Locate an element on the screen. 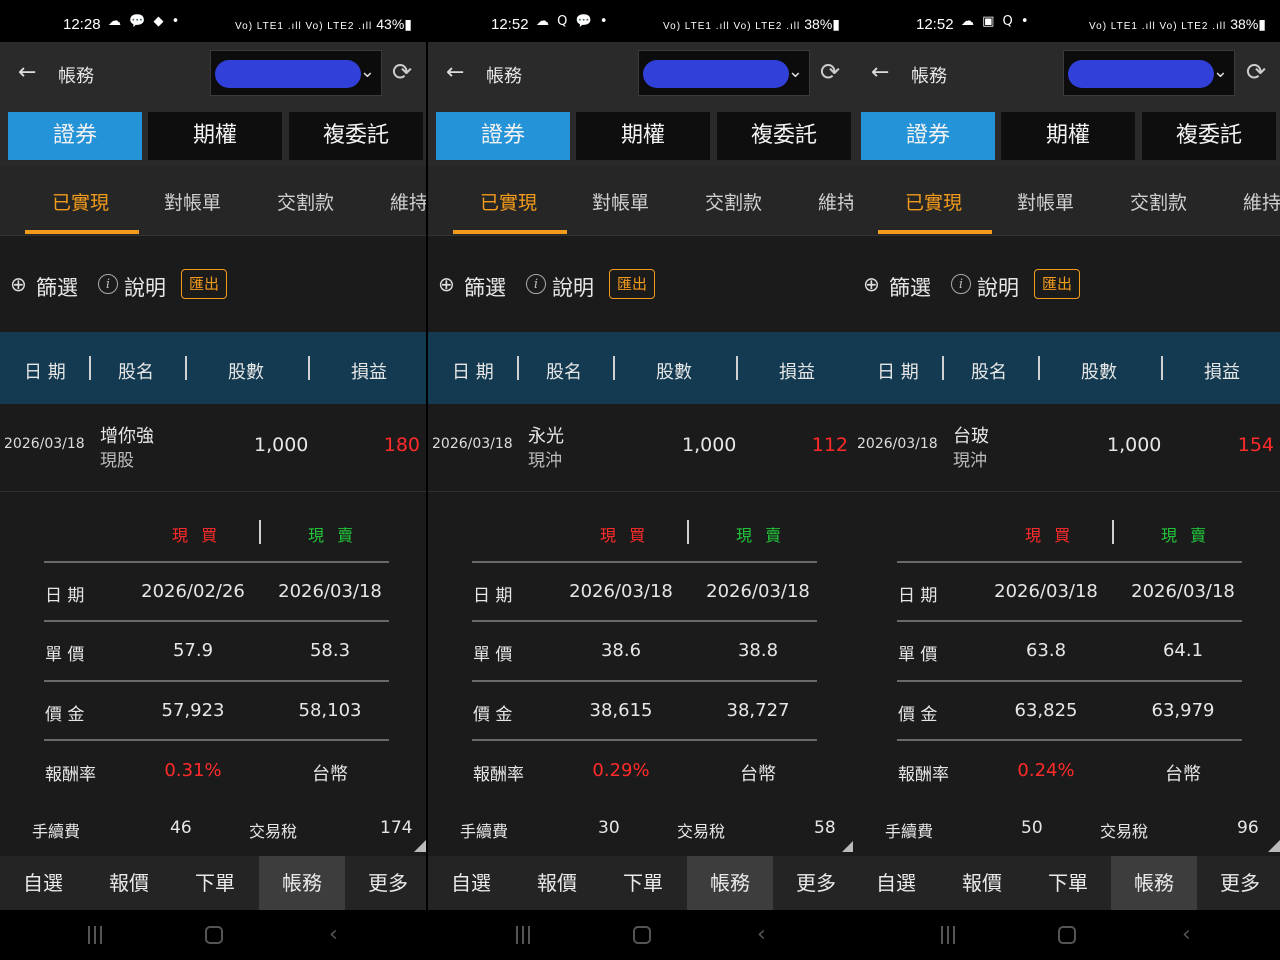  row-date: 2026/03/18 is located at coordinates (472, 444).